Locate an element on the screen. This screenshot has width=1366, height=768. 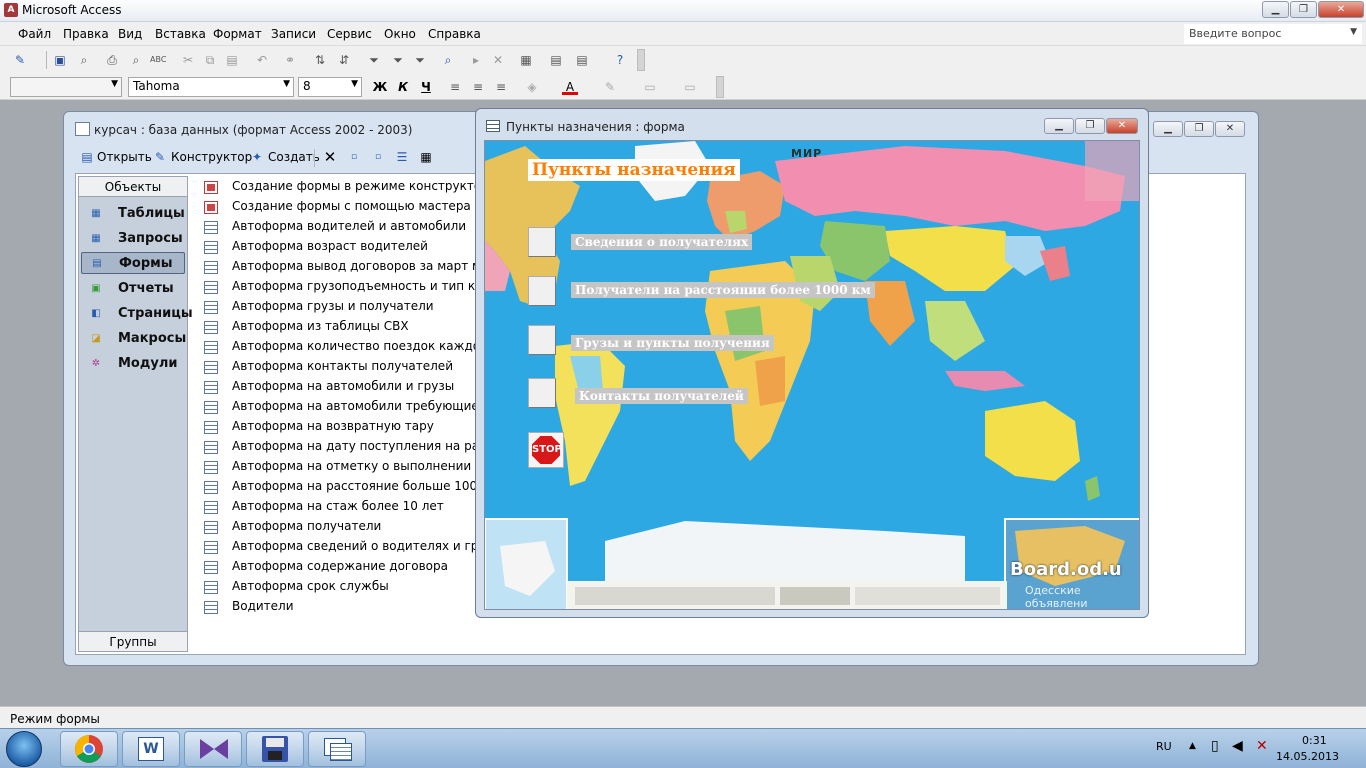
maximize-button: ❐ is located at coordinates (1303, 9).